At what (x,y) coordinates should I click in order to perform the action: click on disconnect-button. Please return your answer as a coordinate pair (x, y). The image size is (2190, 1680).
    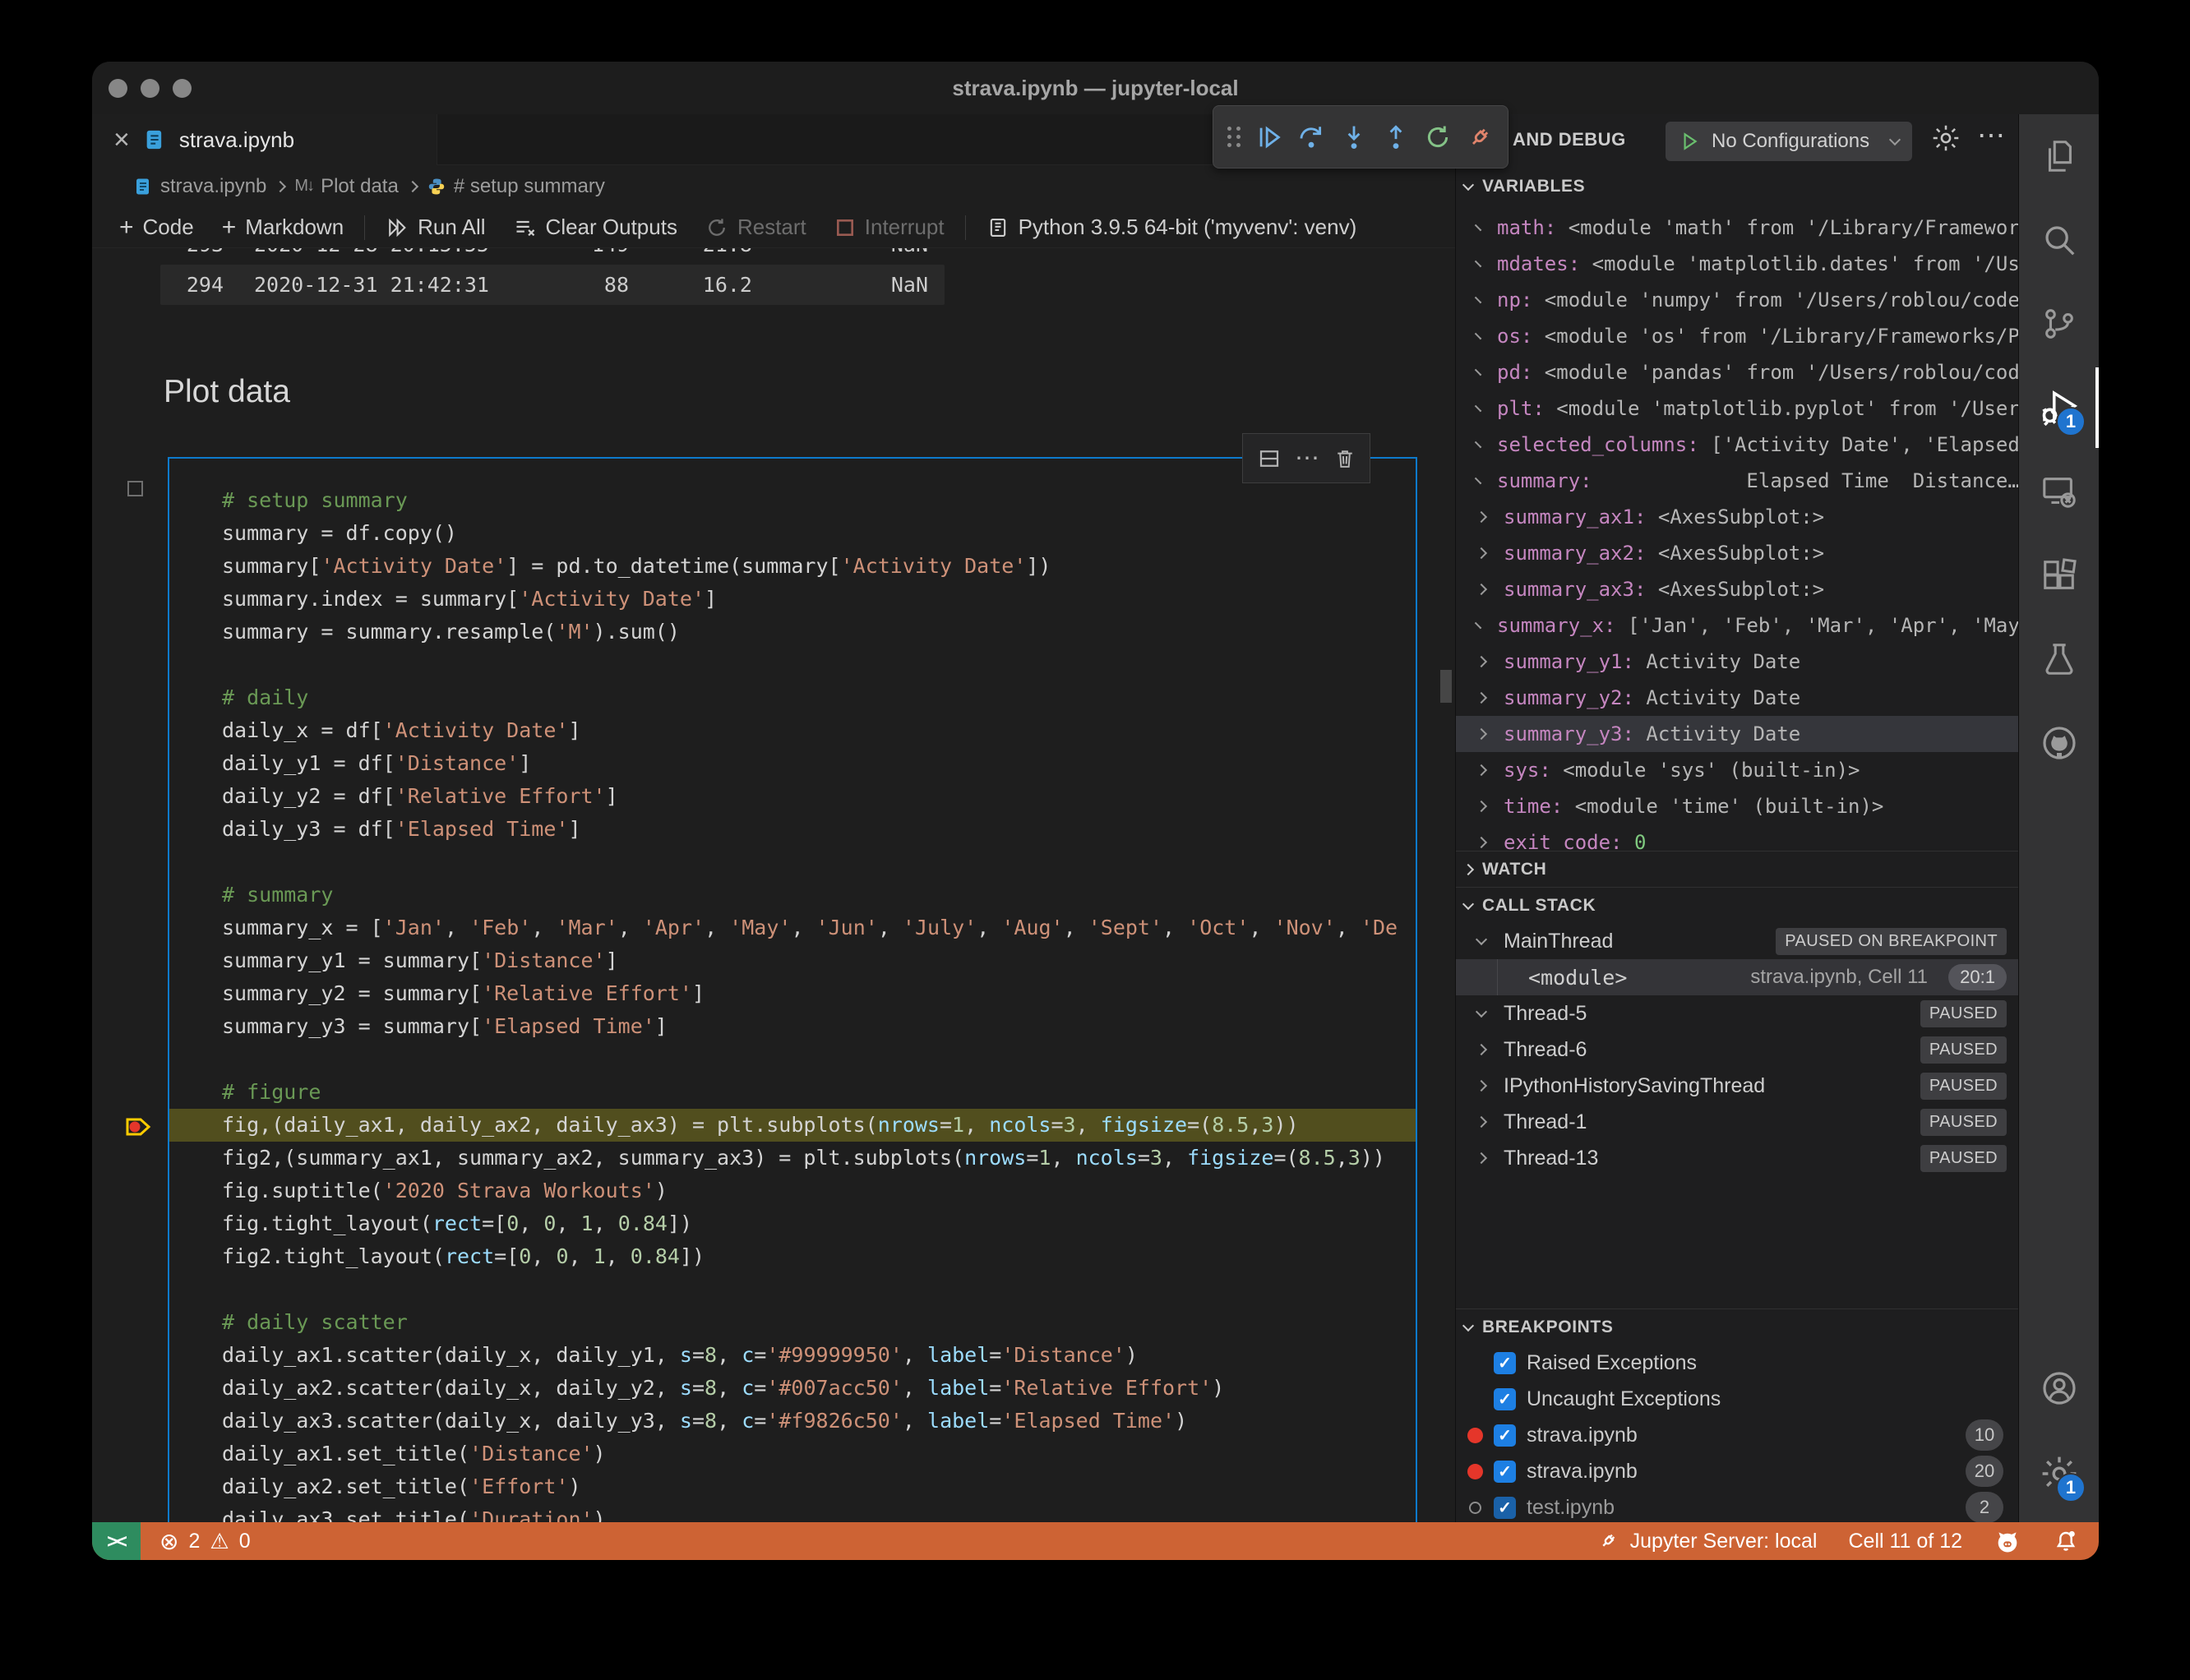
    Looking at the image, I should click on (1480, 137).